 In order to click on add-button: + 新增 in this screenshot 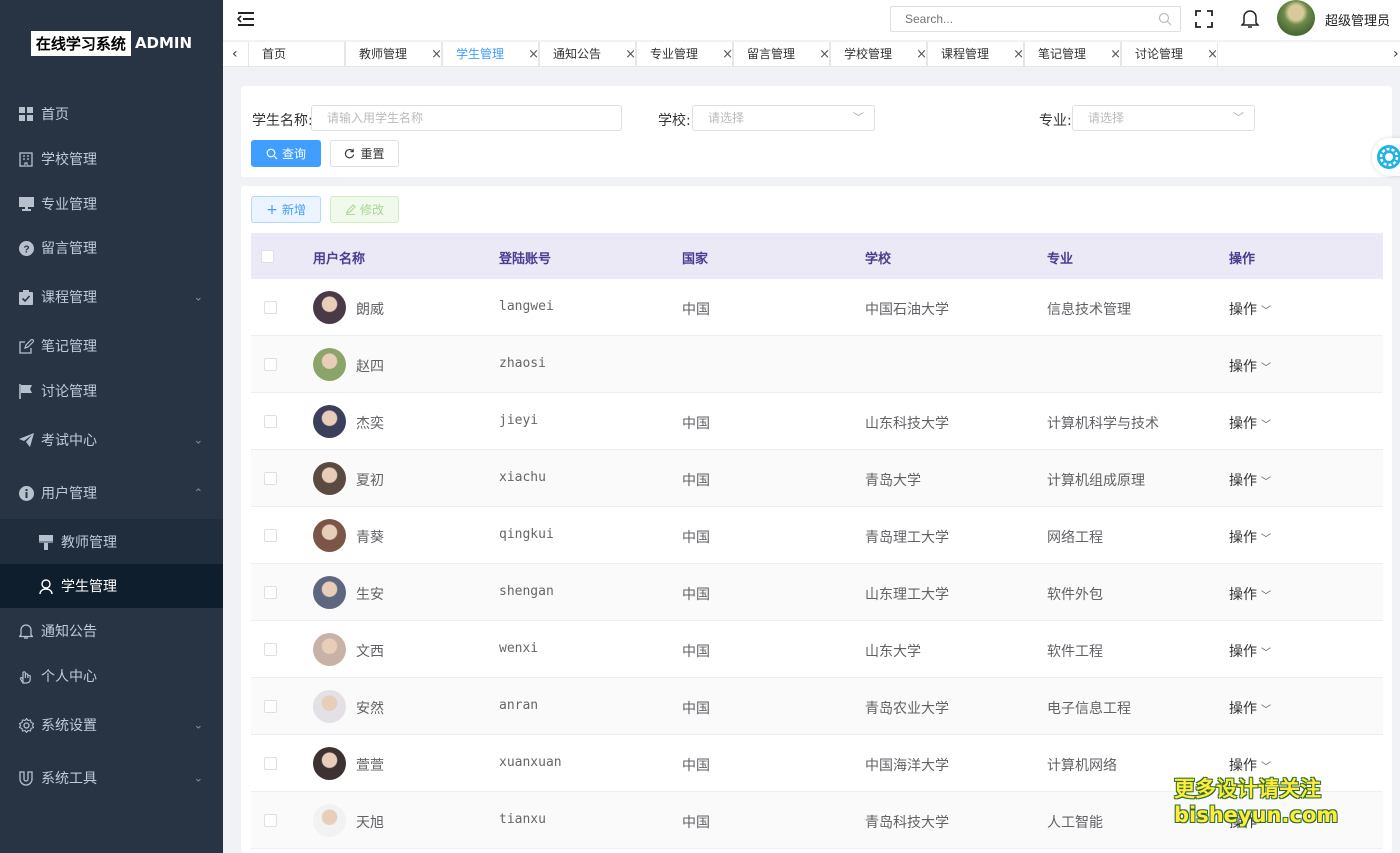, I will do `click(286, 209)`.